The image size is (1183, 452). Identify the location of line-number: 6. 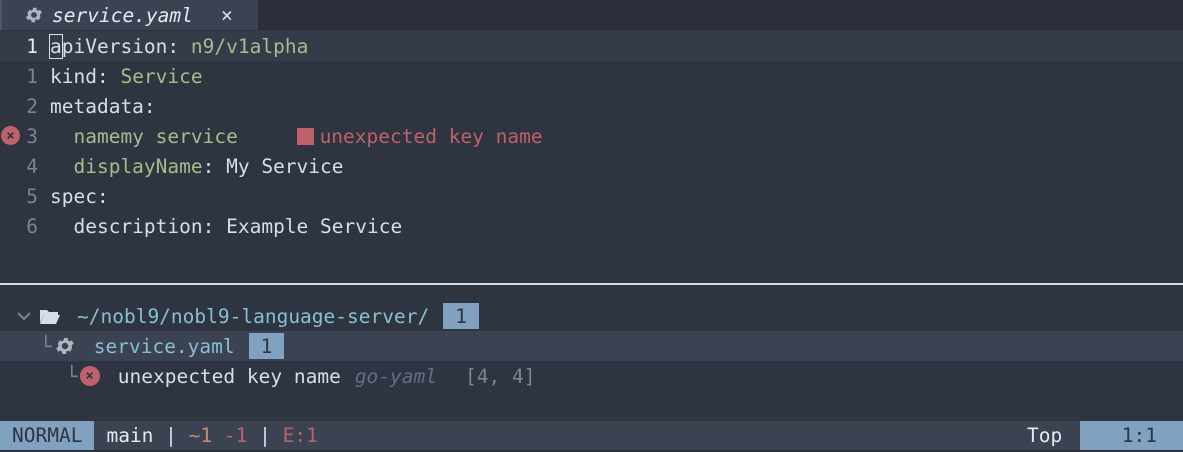
(32, 226).